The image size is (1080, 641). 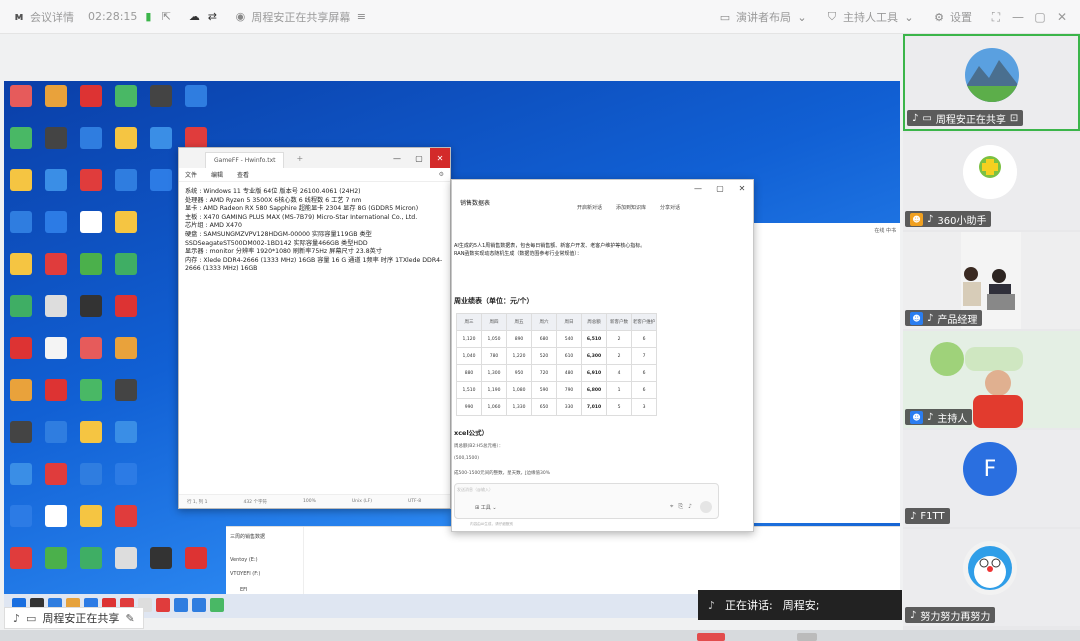 What do you see at coordinates (671, 507) in the screenshot?
I see `scissors-icon: ⌖` at bounding box center [671, 507].